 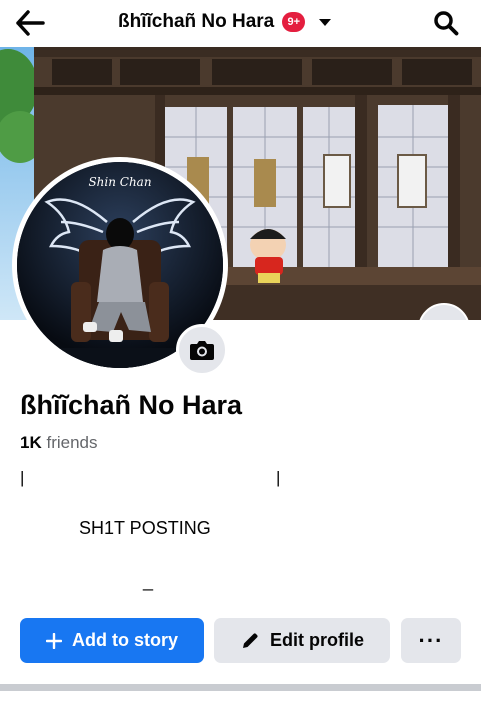 What do you see at coordinates (317, 640) in the screenshot?
I see `edit-profile-label: Edit profile` at bounding box center [317, 640].